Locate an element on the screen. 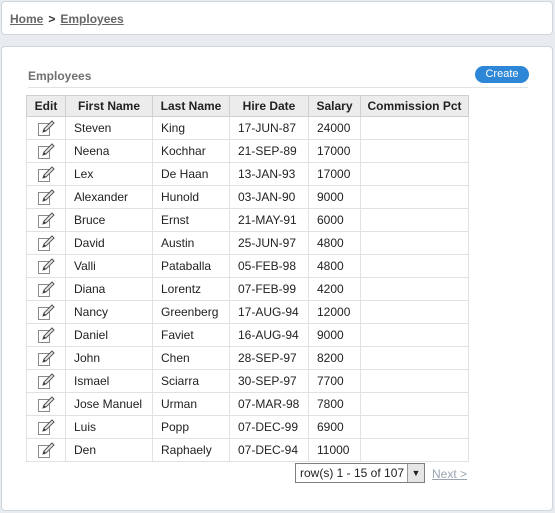 This screenshot has height=513, width=555. table-row: David Austin 25-JUN-97 4800 is located at coordinates (247, 243).